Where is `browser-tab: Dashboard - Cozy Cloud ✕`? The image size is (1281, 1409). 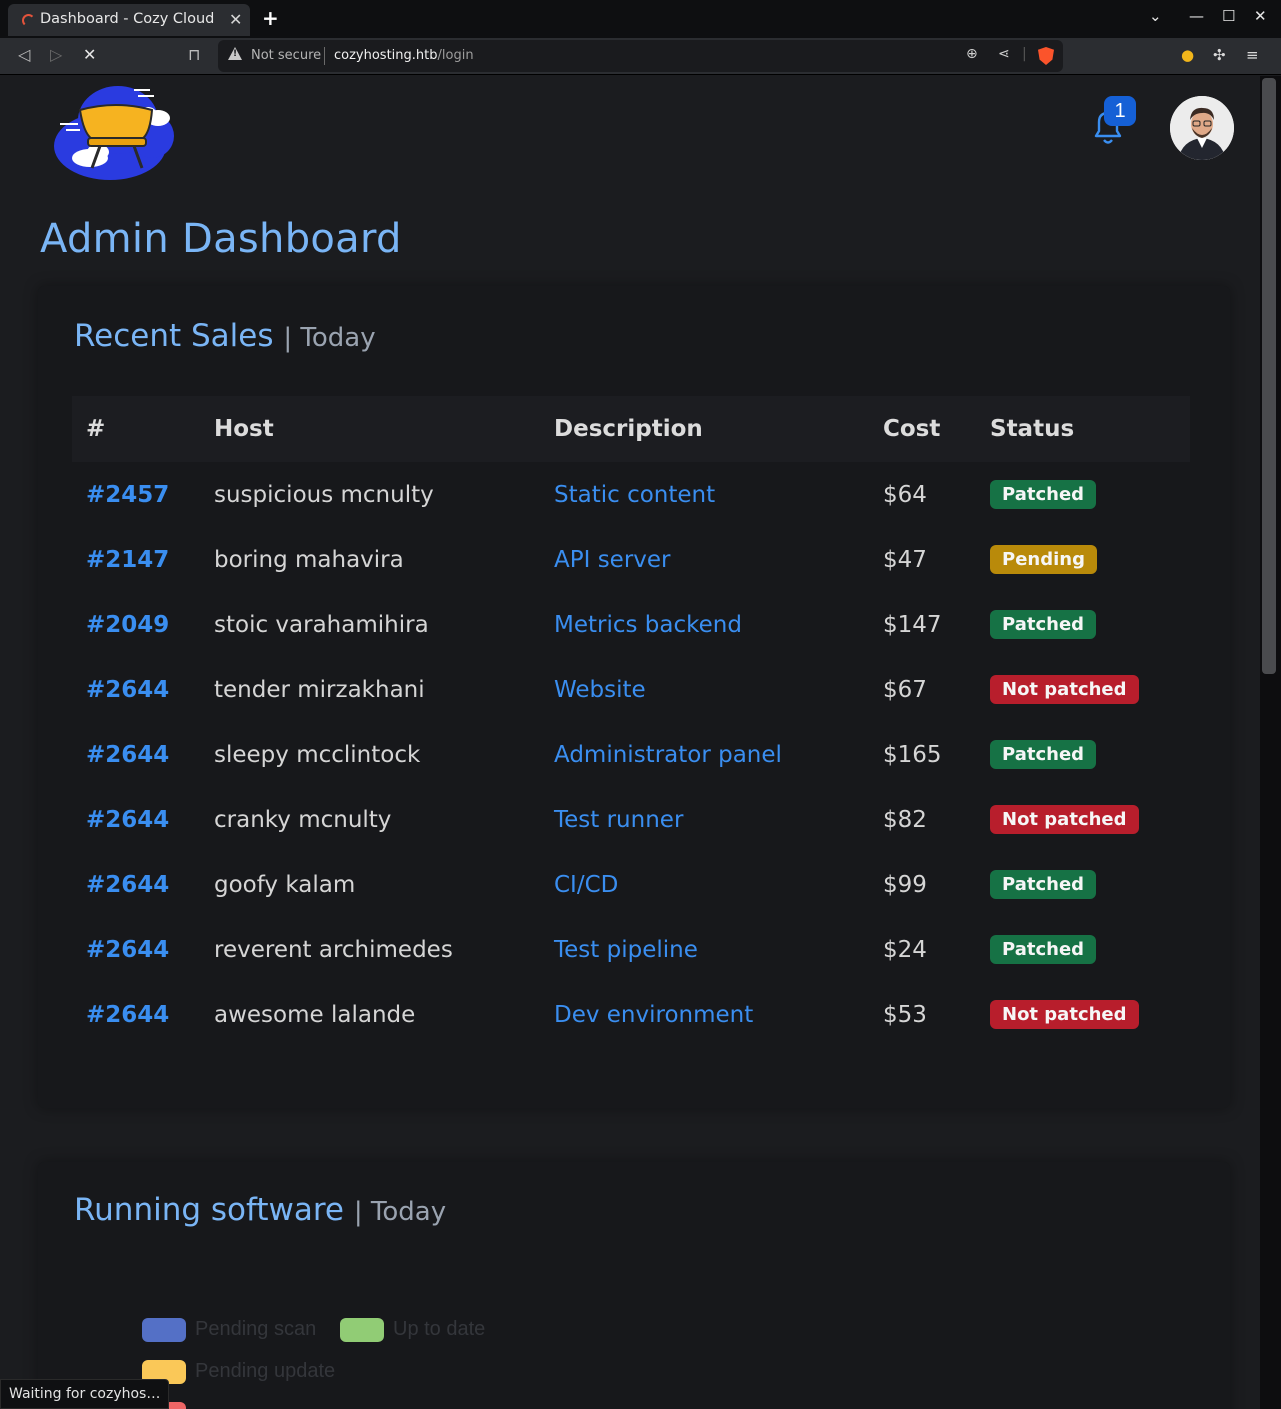
browser-tab: Dashboard - Cozy Cloud ✕ is located at coordinates (129, 20).